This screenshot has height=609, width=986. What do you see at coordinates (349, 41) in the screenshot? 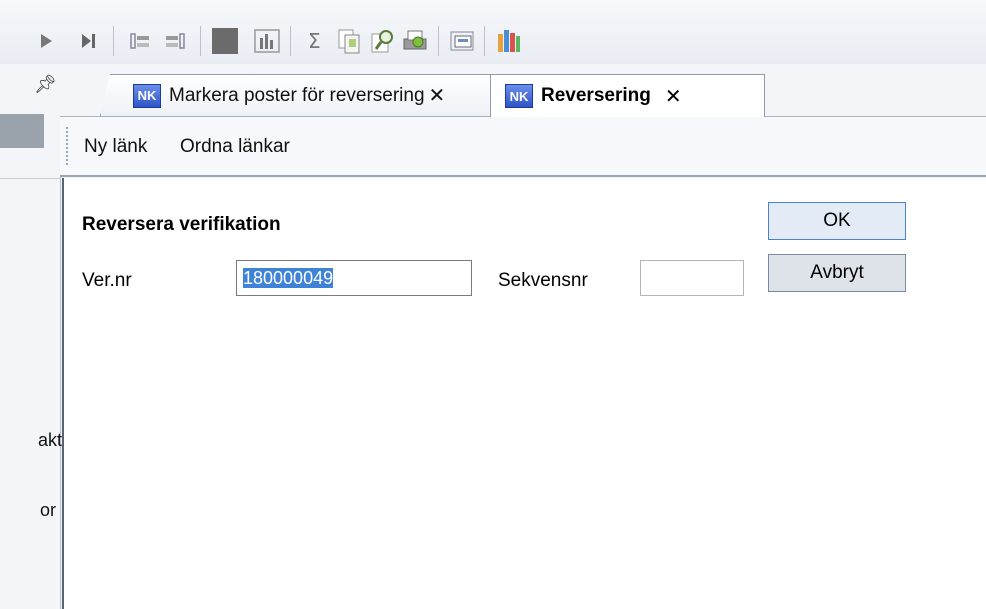
I see `copy-icon` at bounding box center [349, 41].